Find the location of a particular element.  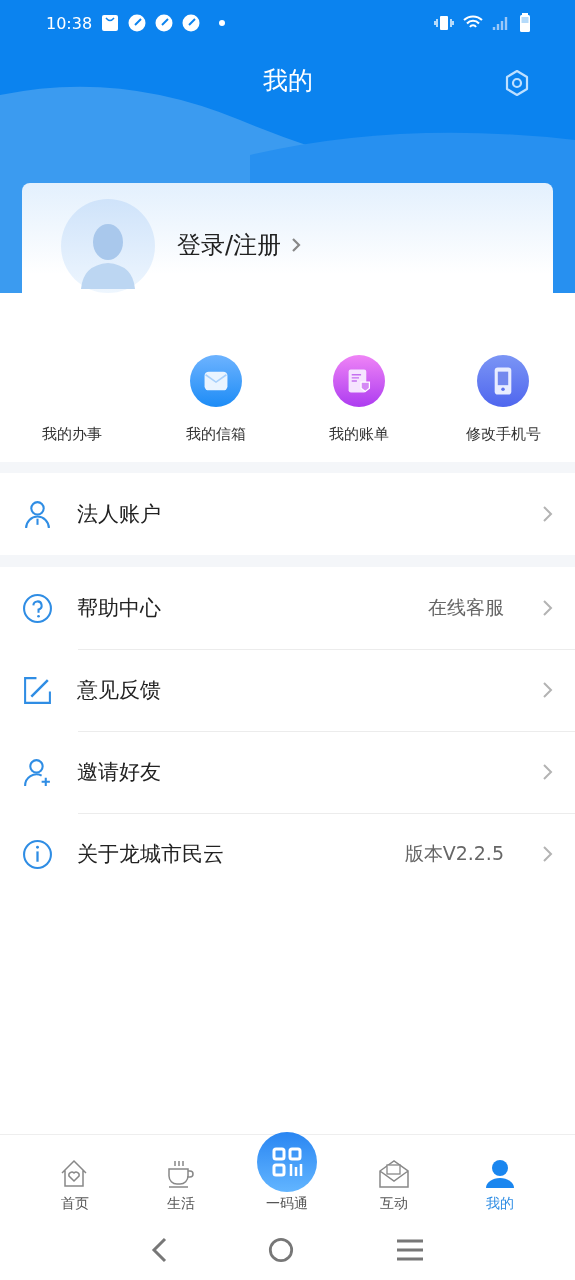

help-icon is located at coordinates (37, 608).